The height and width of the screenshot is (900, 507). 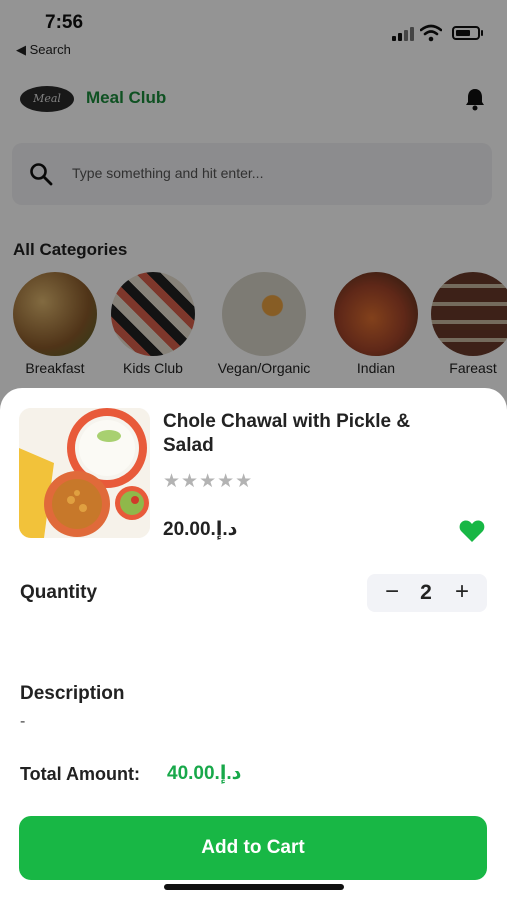 I want to click on product-title: Chole Chawal with Pickle & Salad, so click(x=287, y=433).